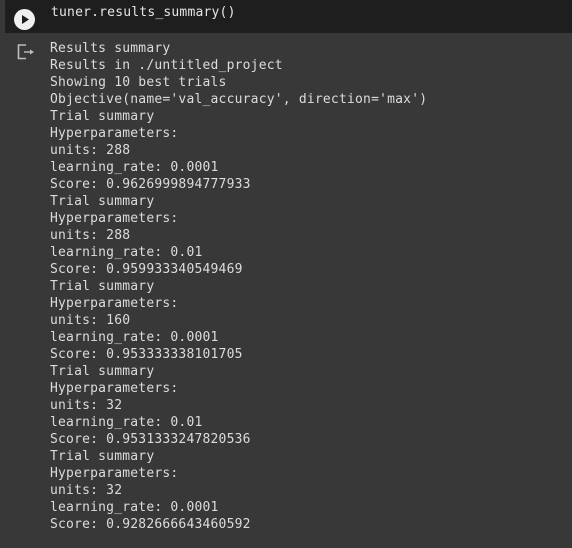 The height and width of the screenshot is (548, 572). What do you see at coordinates (150, 524) in the screenshot?
I see `output-line: Score: 0.9282666643460592` at bounding box center [150, 524].